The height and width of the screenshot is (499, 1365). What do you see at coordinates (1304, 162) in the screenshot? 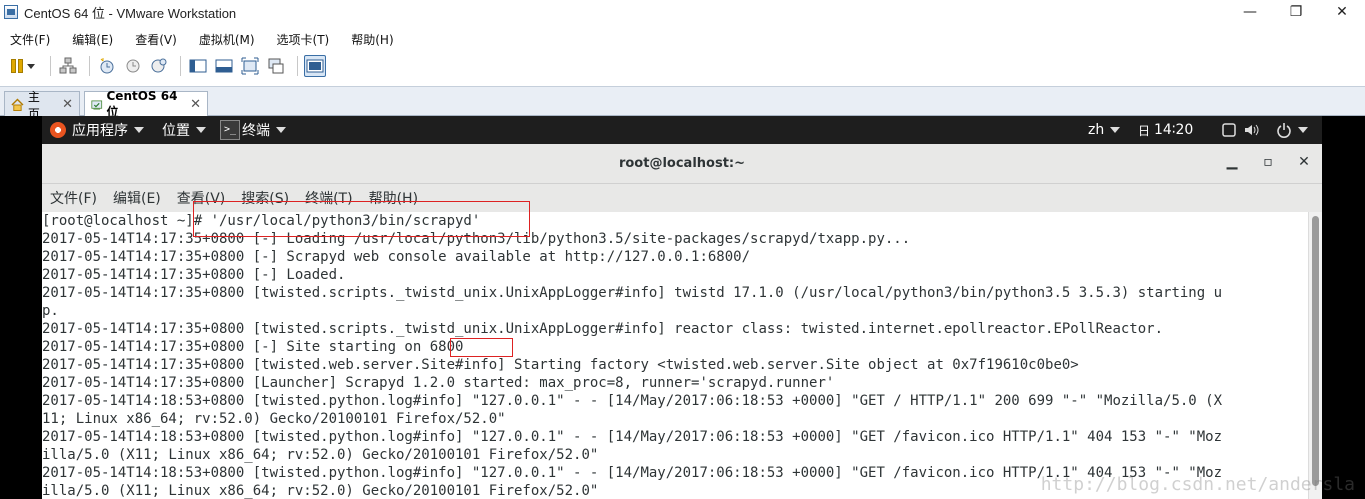
I see `terminal-close-button: ✕` at bounding box center [1304, 162].